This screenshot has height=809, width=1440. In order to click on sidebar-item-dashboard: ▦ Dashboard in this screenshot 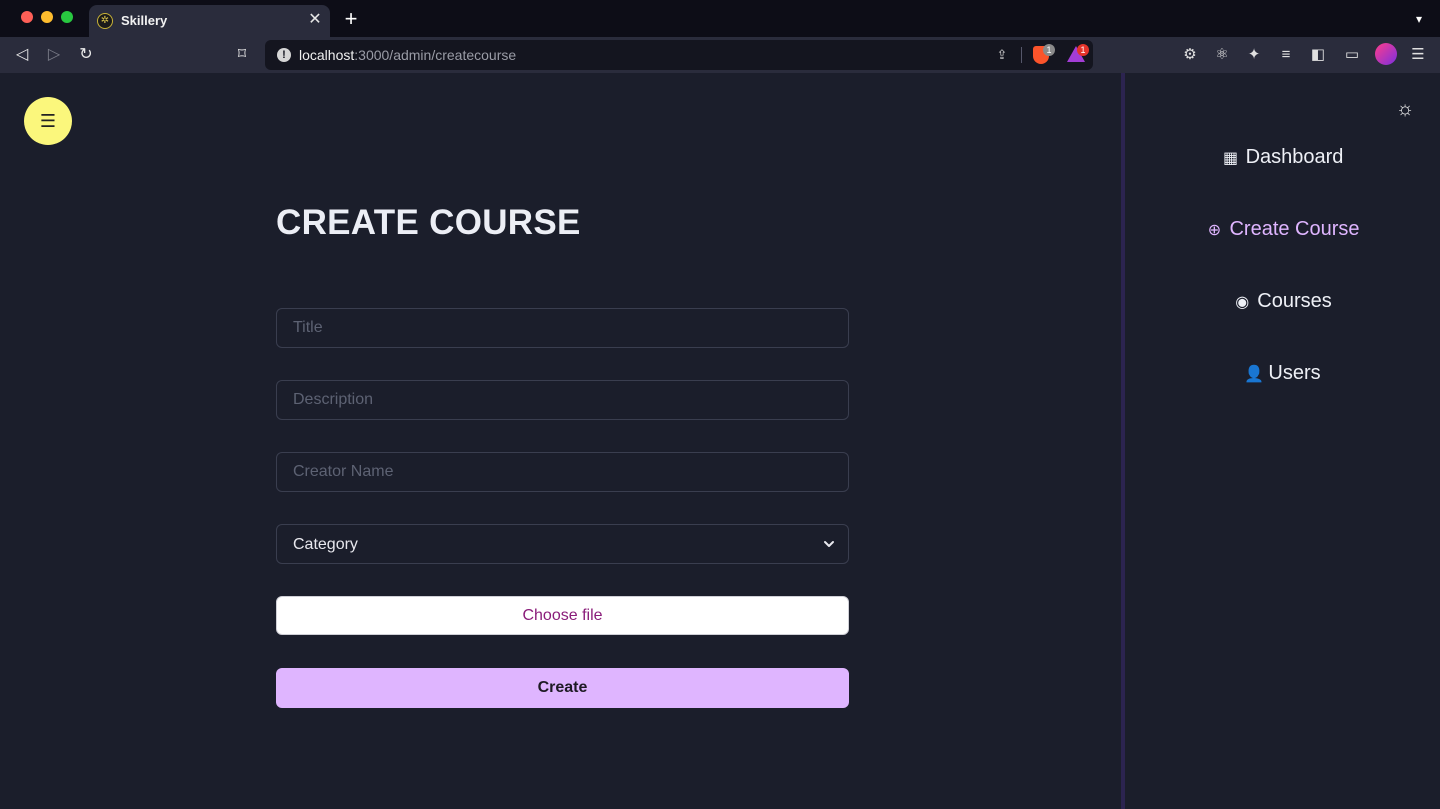, I will do `click(1282, 157)`.